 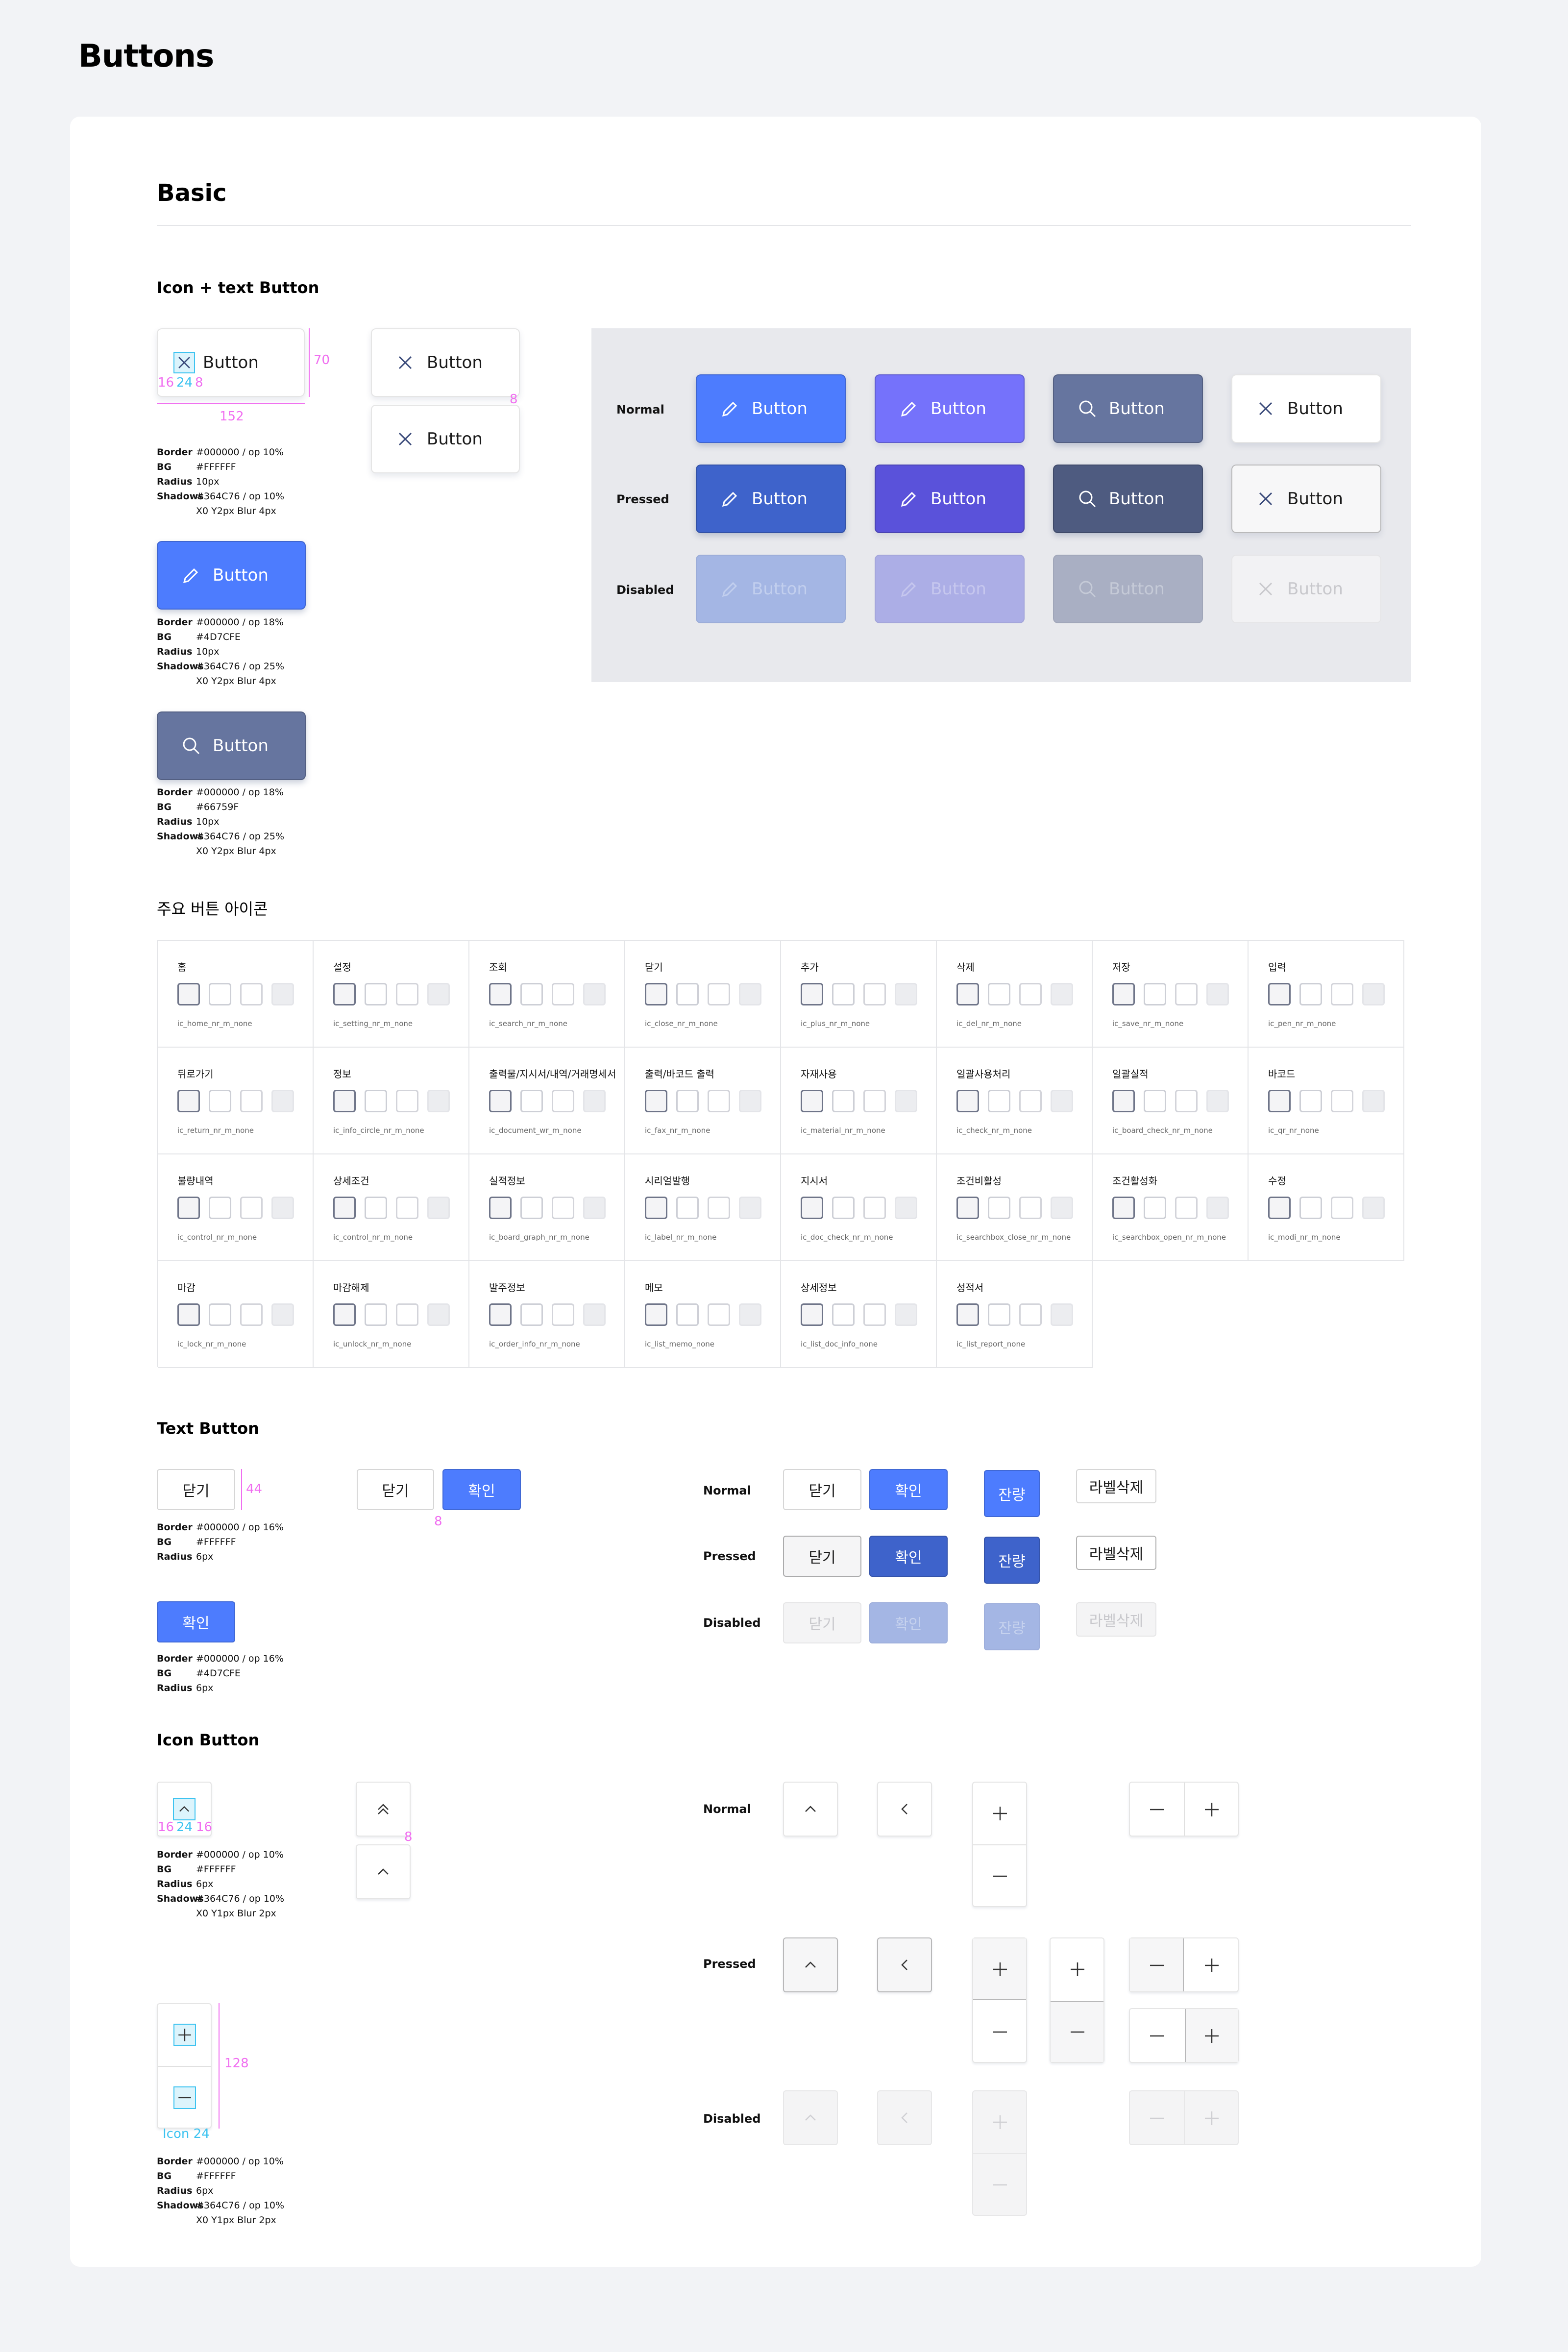 I want to click on icon-title: 일괄실적, so click(x=1130, y=1074).